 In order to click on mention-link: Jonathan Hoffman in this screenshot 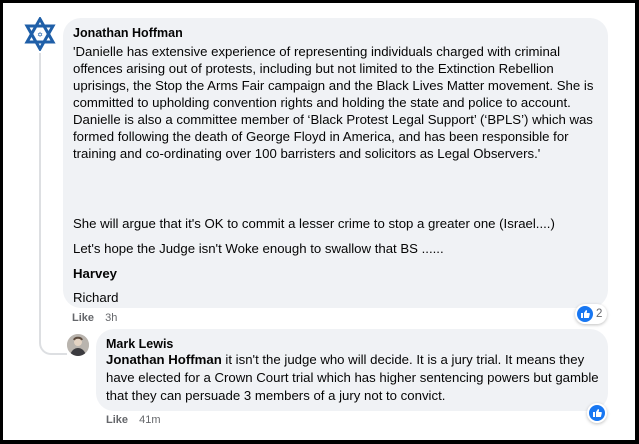, I will do `click(164, 359)`.